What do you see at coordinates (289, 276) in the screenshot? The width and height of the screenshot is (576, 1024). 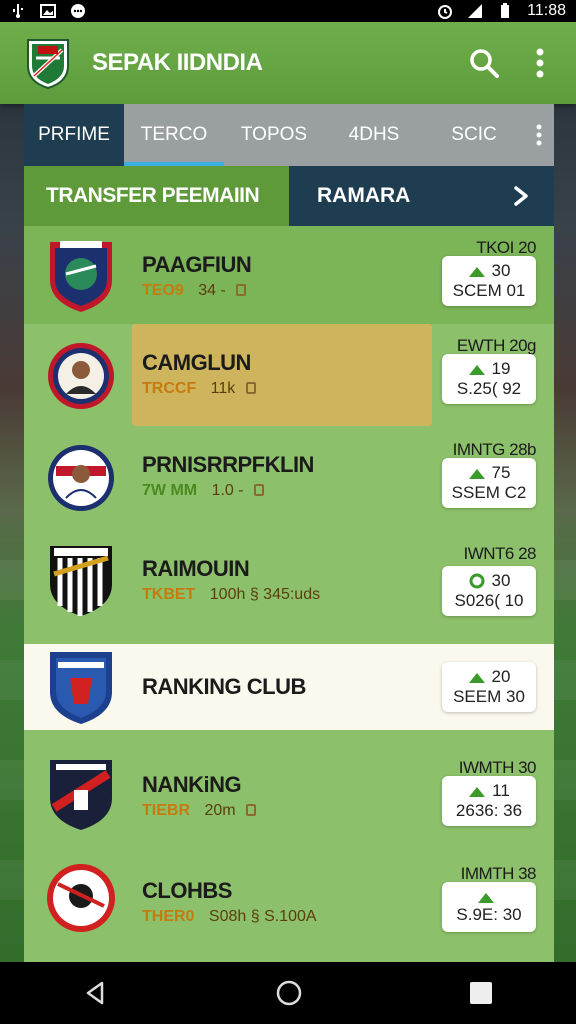 I see `list-item: PAAGFIUN TEO9 34 - TKOI 20 30 SCEM 01` at bounding box center [289, 276].